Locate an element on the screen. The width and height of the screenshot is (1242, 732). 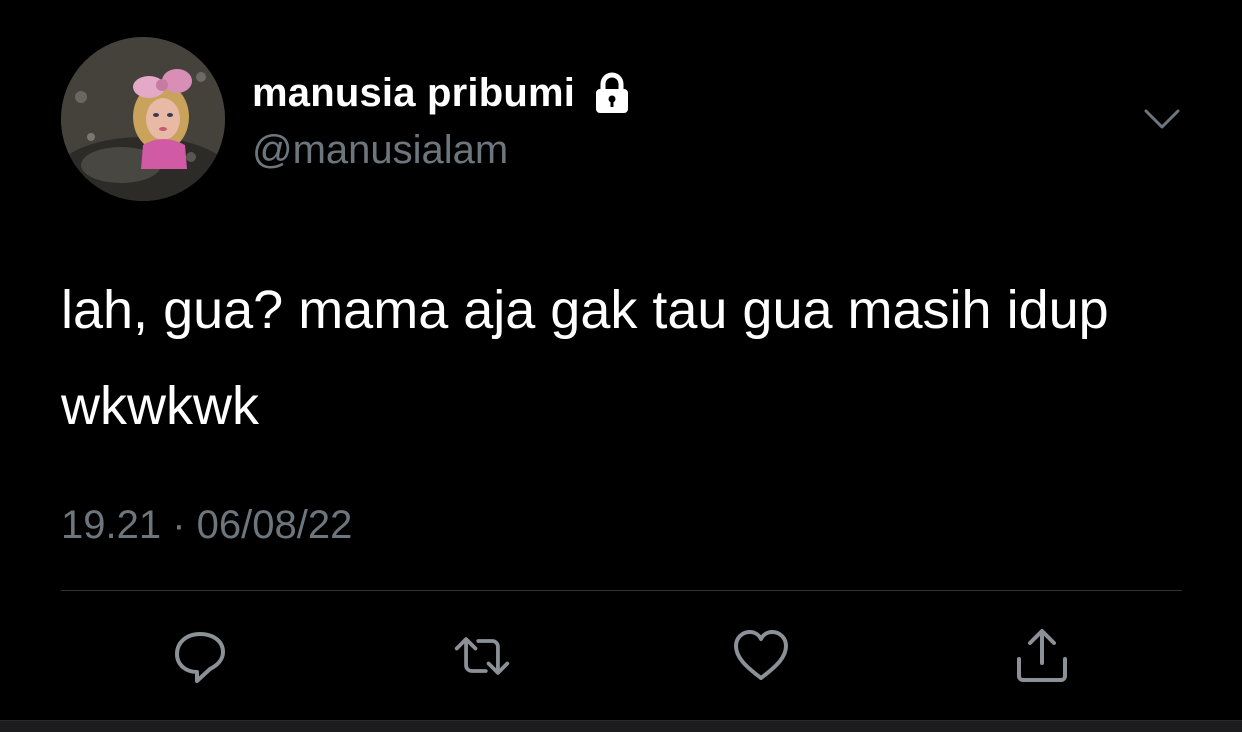
share-button is located at coordinates (1042, 656).